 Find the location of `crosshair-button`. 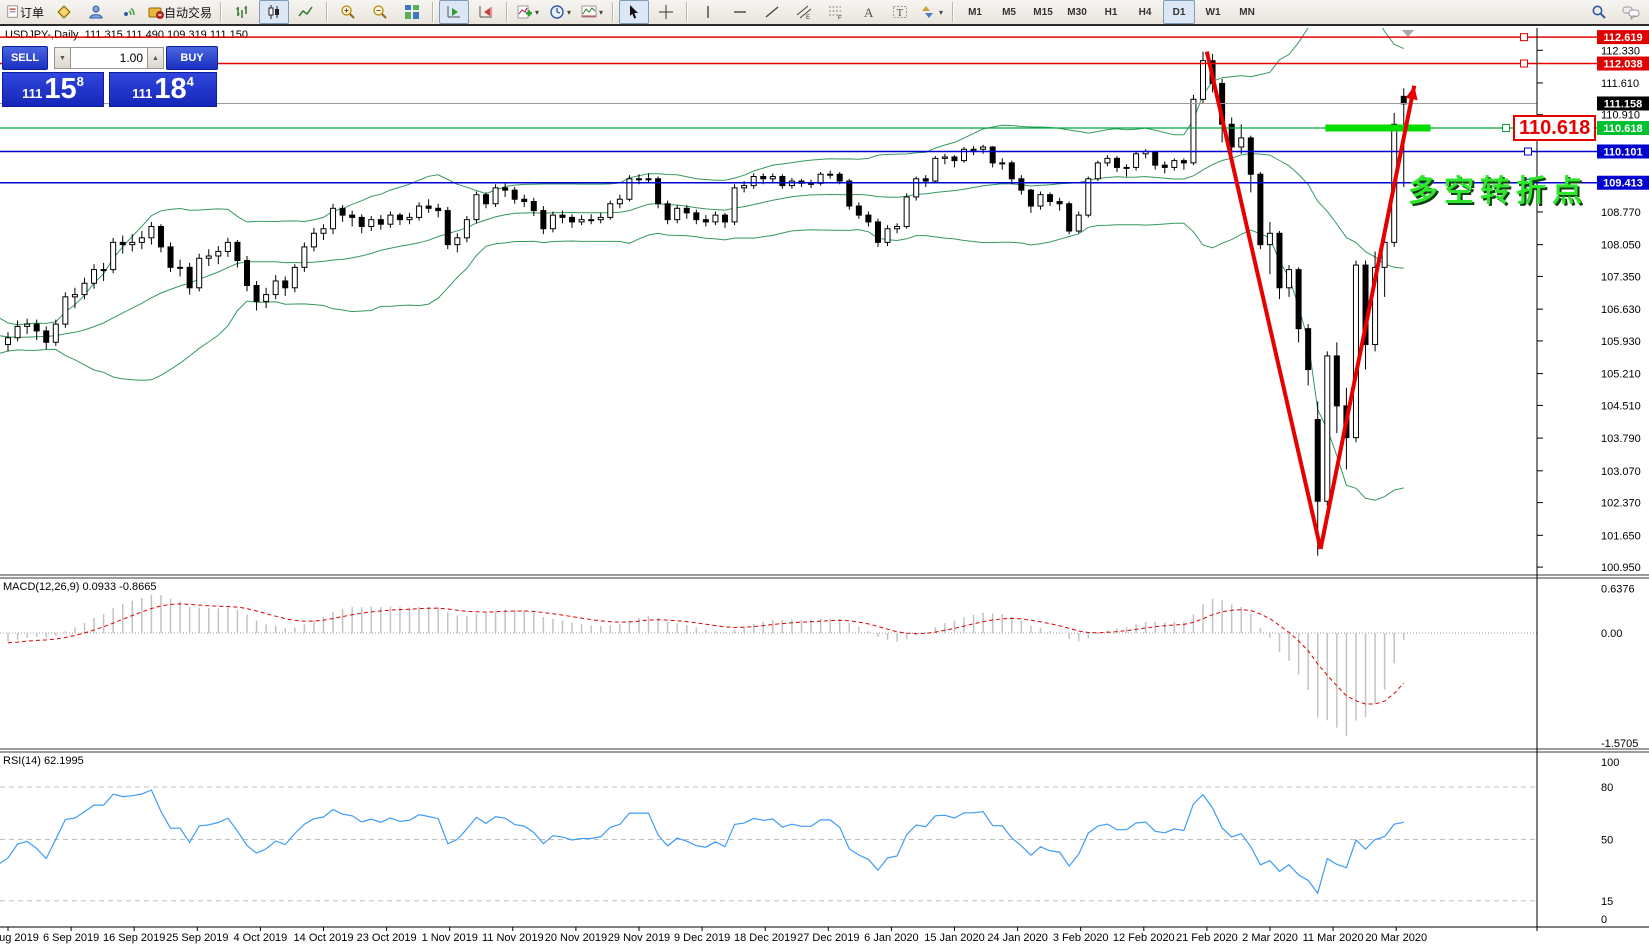

crosshair-button is located at coordinates (666, 12).